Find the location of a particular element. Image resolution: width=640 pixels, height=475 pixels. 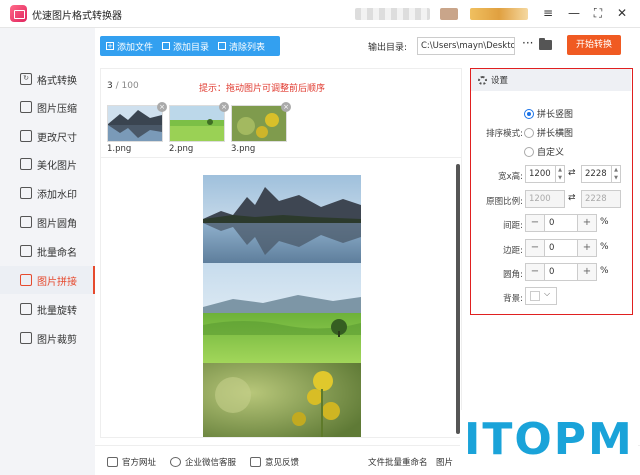

radio-checked-icon is located at coordinates (529, 113).